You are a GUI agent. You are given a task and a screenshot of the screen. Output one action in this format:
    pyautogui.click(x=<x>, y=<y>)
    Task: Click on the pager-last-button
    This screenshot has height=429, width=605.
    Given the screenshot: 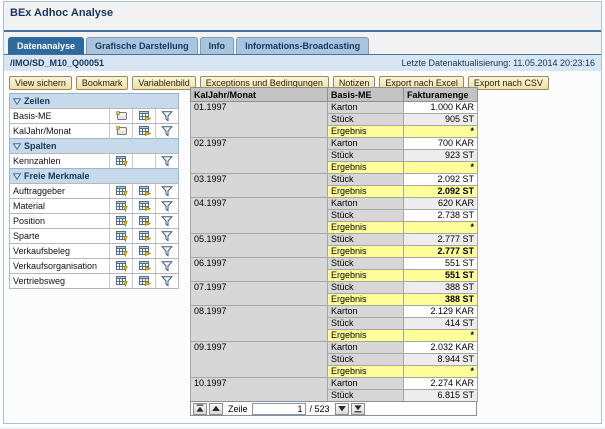 What is the action you would take?
    pyautogui.click(x=357, y=408)
    